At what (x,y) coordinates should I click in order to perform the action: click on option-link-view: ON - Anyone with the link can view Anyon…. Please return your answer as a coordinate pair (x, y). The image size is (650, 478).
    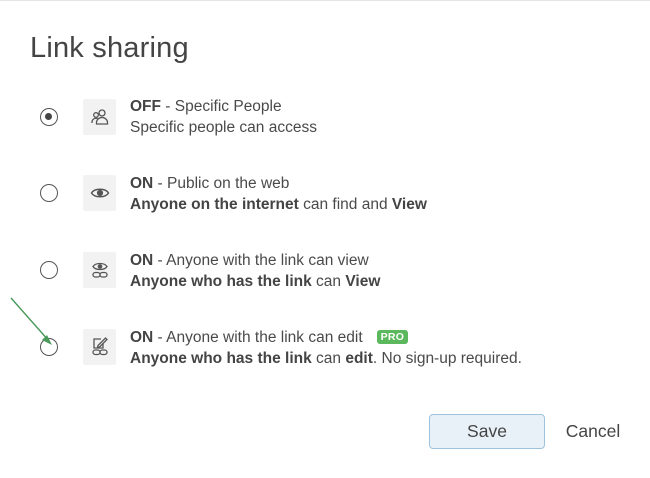
    Looking at the image, I should click on (325, 279).